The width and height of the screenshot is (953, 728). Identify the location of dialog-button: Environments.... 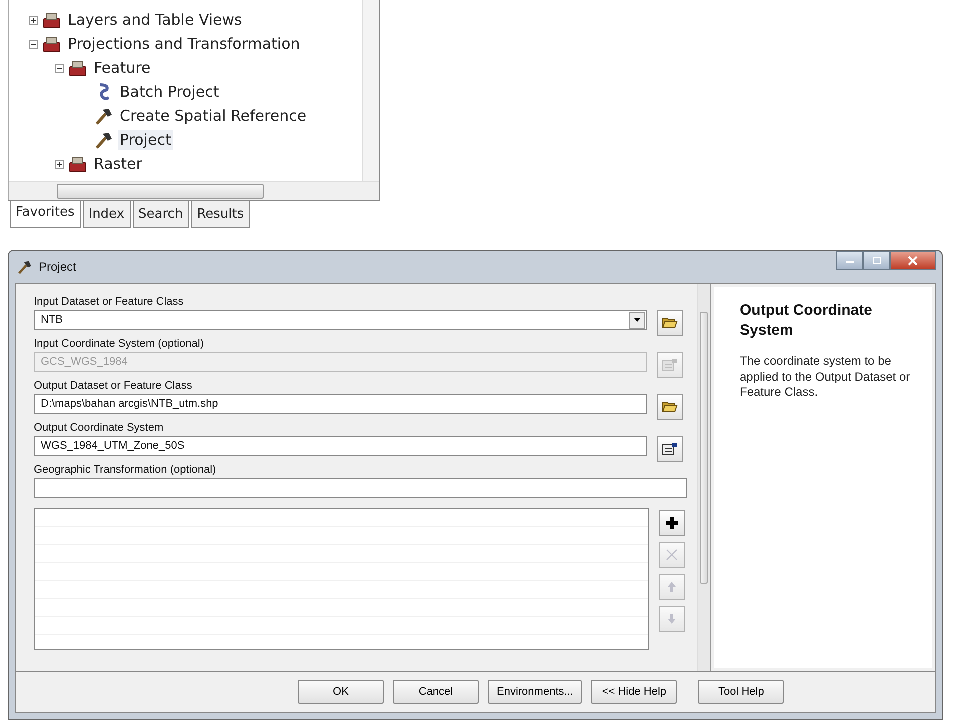
(535, 692).